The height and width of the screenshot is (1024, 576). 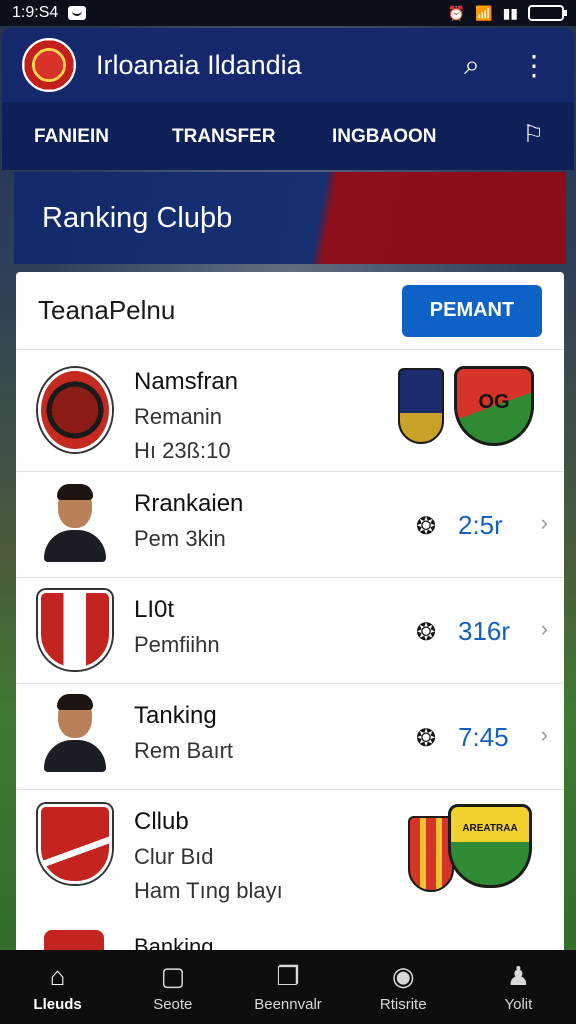 What do you see at coordinates (456, 12) in the screenshot?
I see `alarm-icon: ⏰` at bounding box center [456, 12].